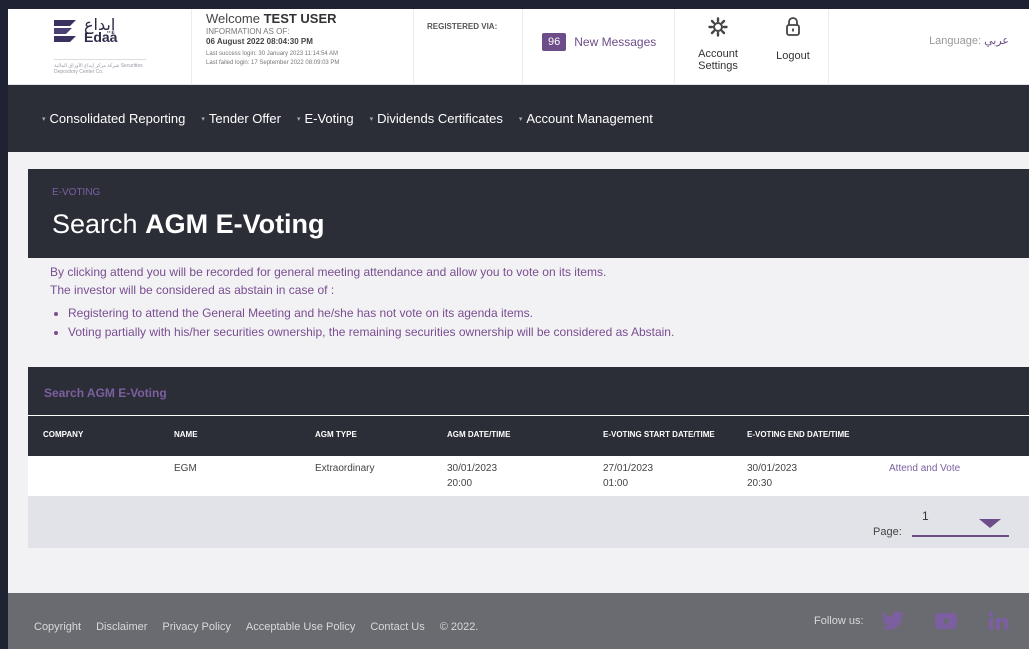 The image size is (1029, 649). I want to click on page-select: 1, so click(960, 522).